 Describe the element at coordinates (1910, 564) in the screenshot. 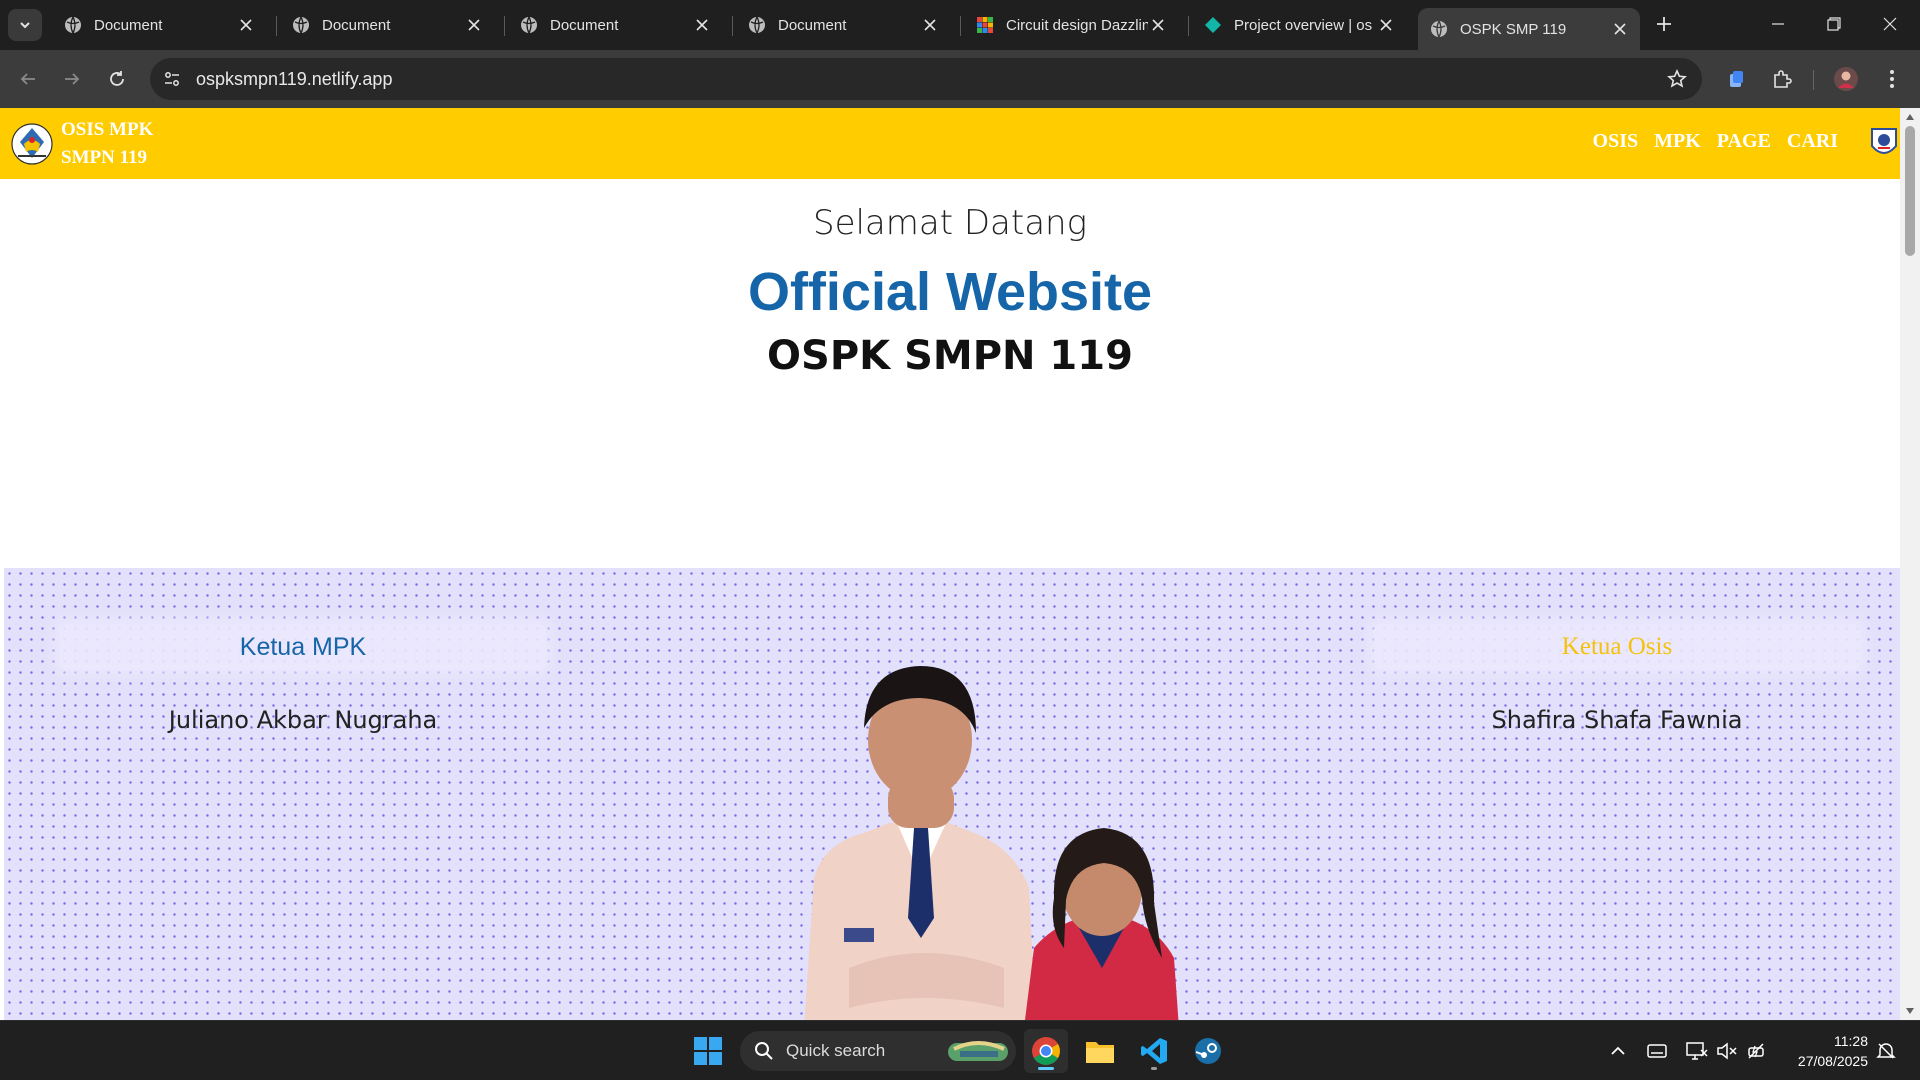

I see `page-scrollbar` at that location.